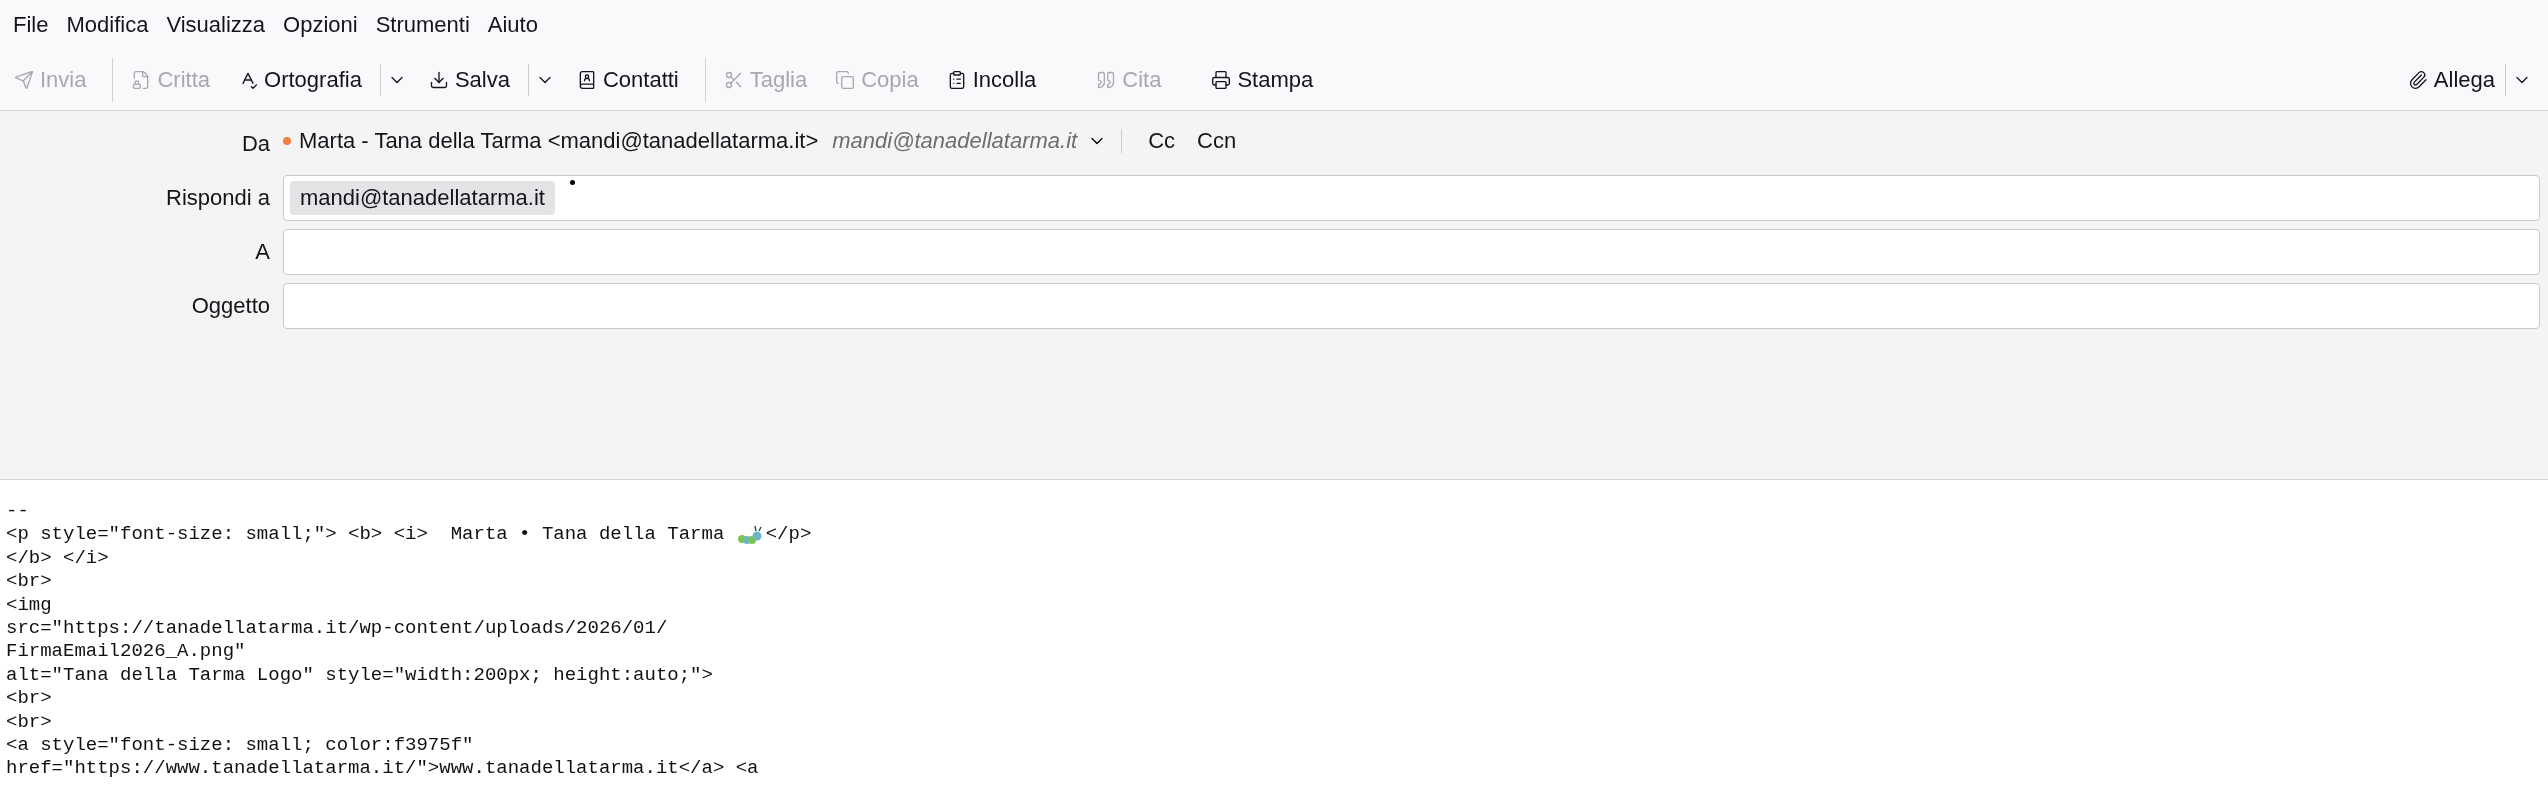 The height and width of the screenshot is (802, 2548). Describe the element at coordinates (57, 558) in the screenshot. I see `code-line: </b> </i>` at that location.